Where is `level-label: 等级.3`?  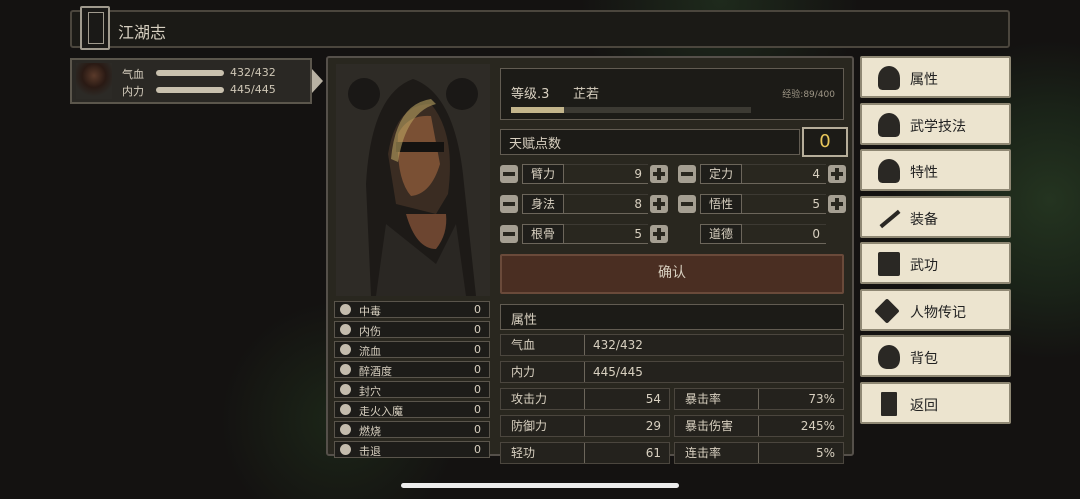 level-label: 等级.3 is located at coordinates (530, 94).